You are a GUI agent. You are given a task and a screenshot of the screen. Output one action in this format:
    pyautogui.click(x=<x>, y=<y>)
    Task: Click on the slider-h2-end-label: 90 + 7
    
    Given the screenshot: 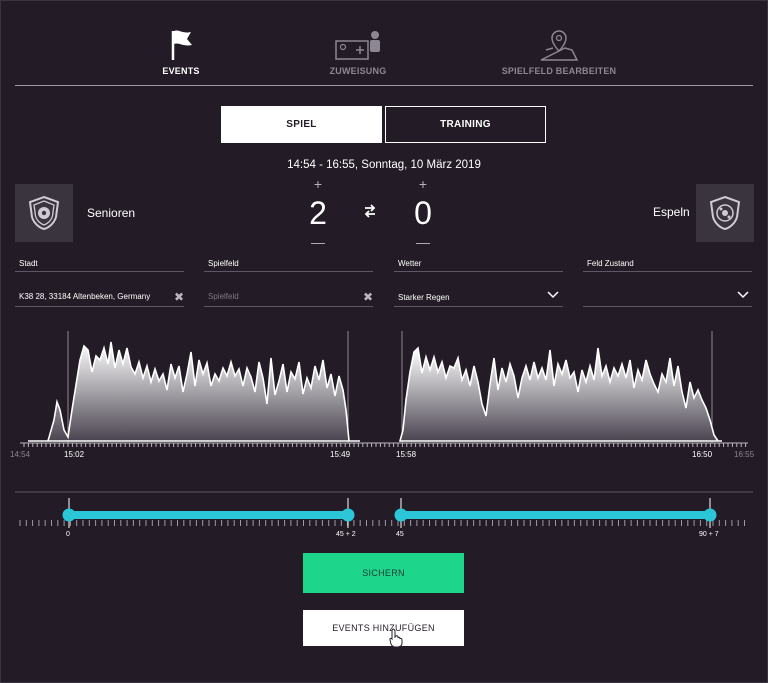 What is the action you would take?
    pyautogui.click(x=709, y=534)
    